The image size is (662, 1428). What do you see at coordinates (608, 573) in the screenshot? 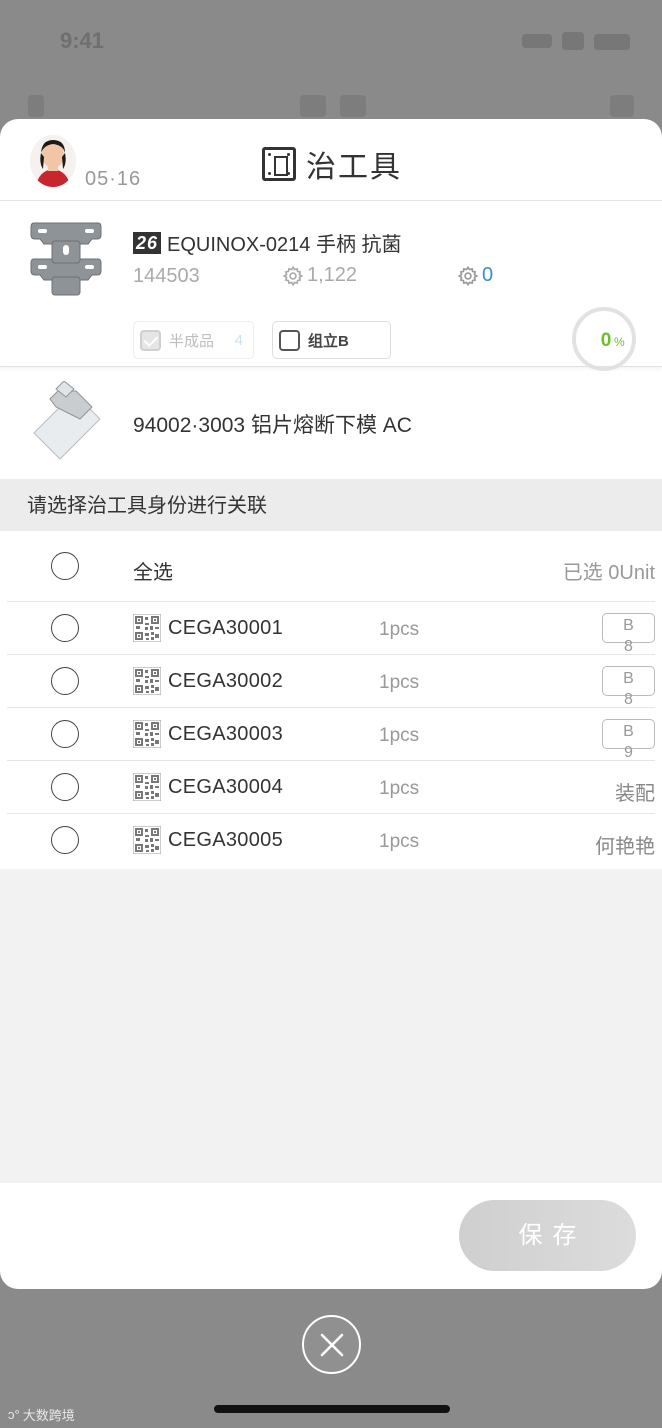
I see `selected-count: 已选 0Unit` at bounding box center [608, 573].